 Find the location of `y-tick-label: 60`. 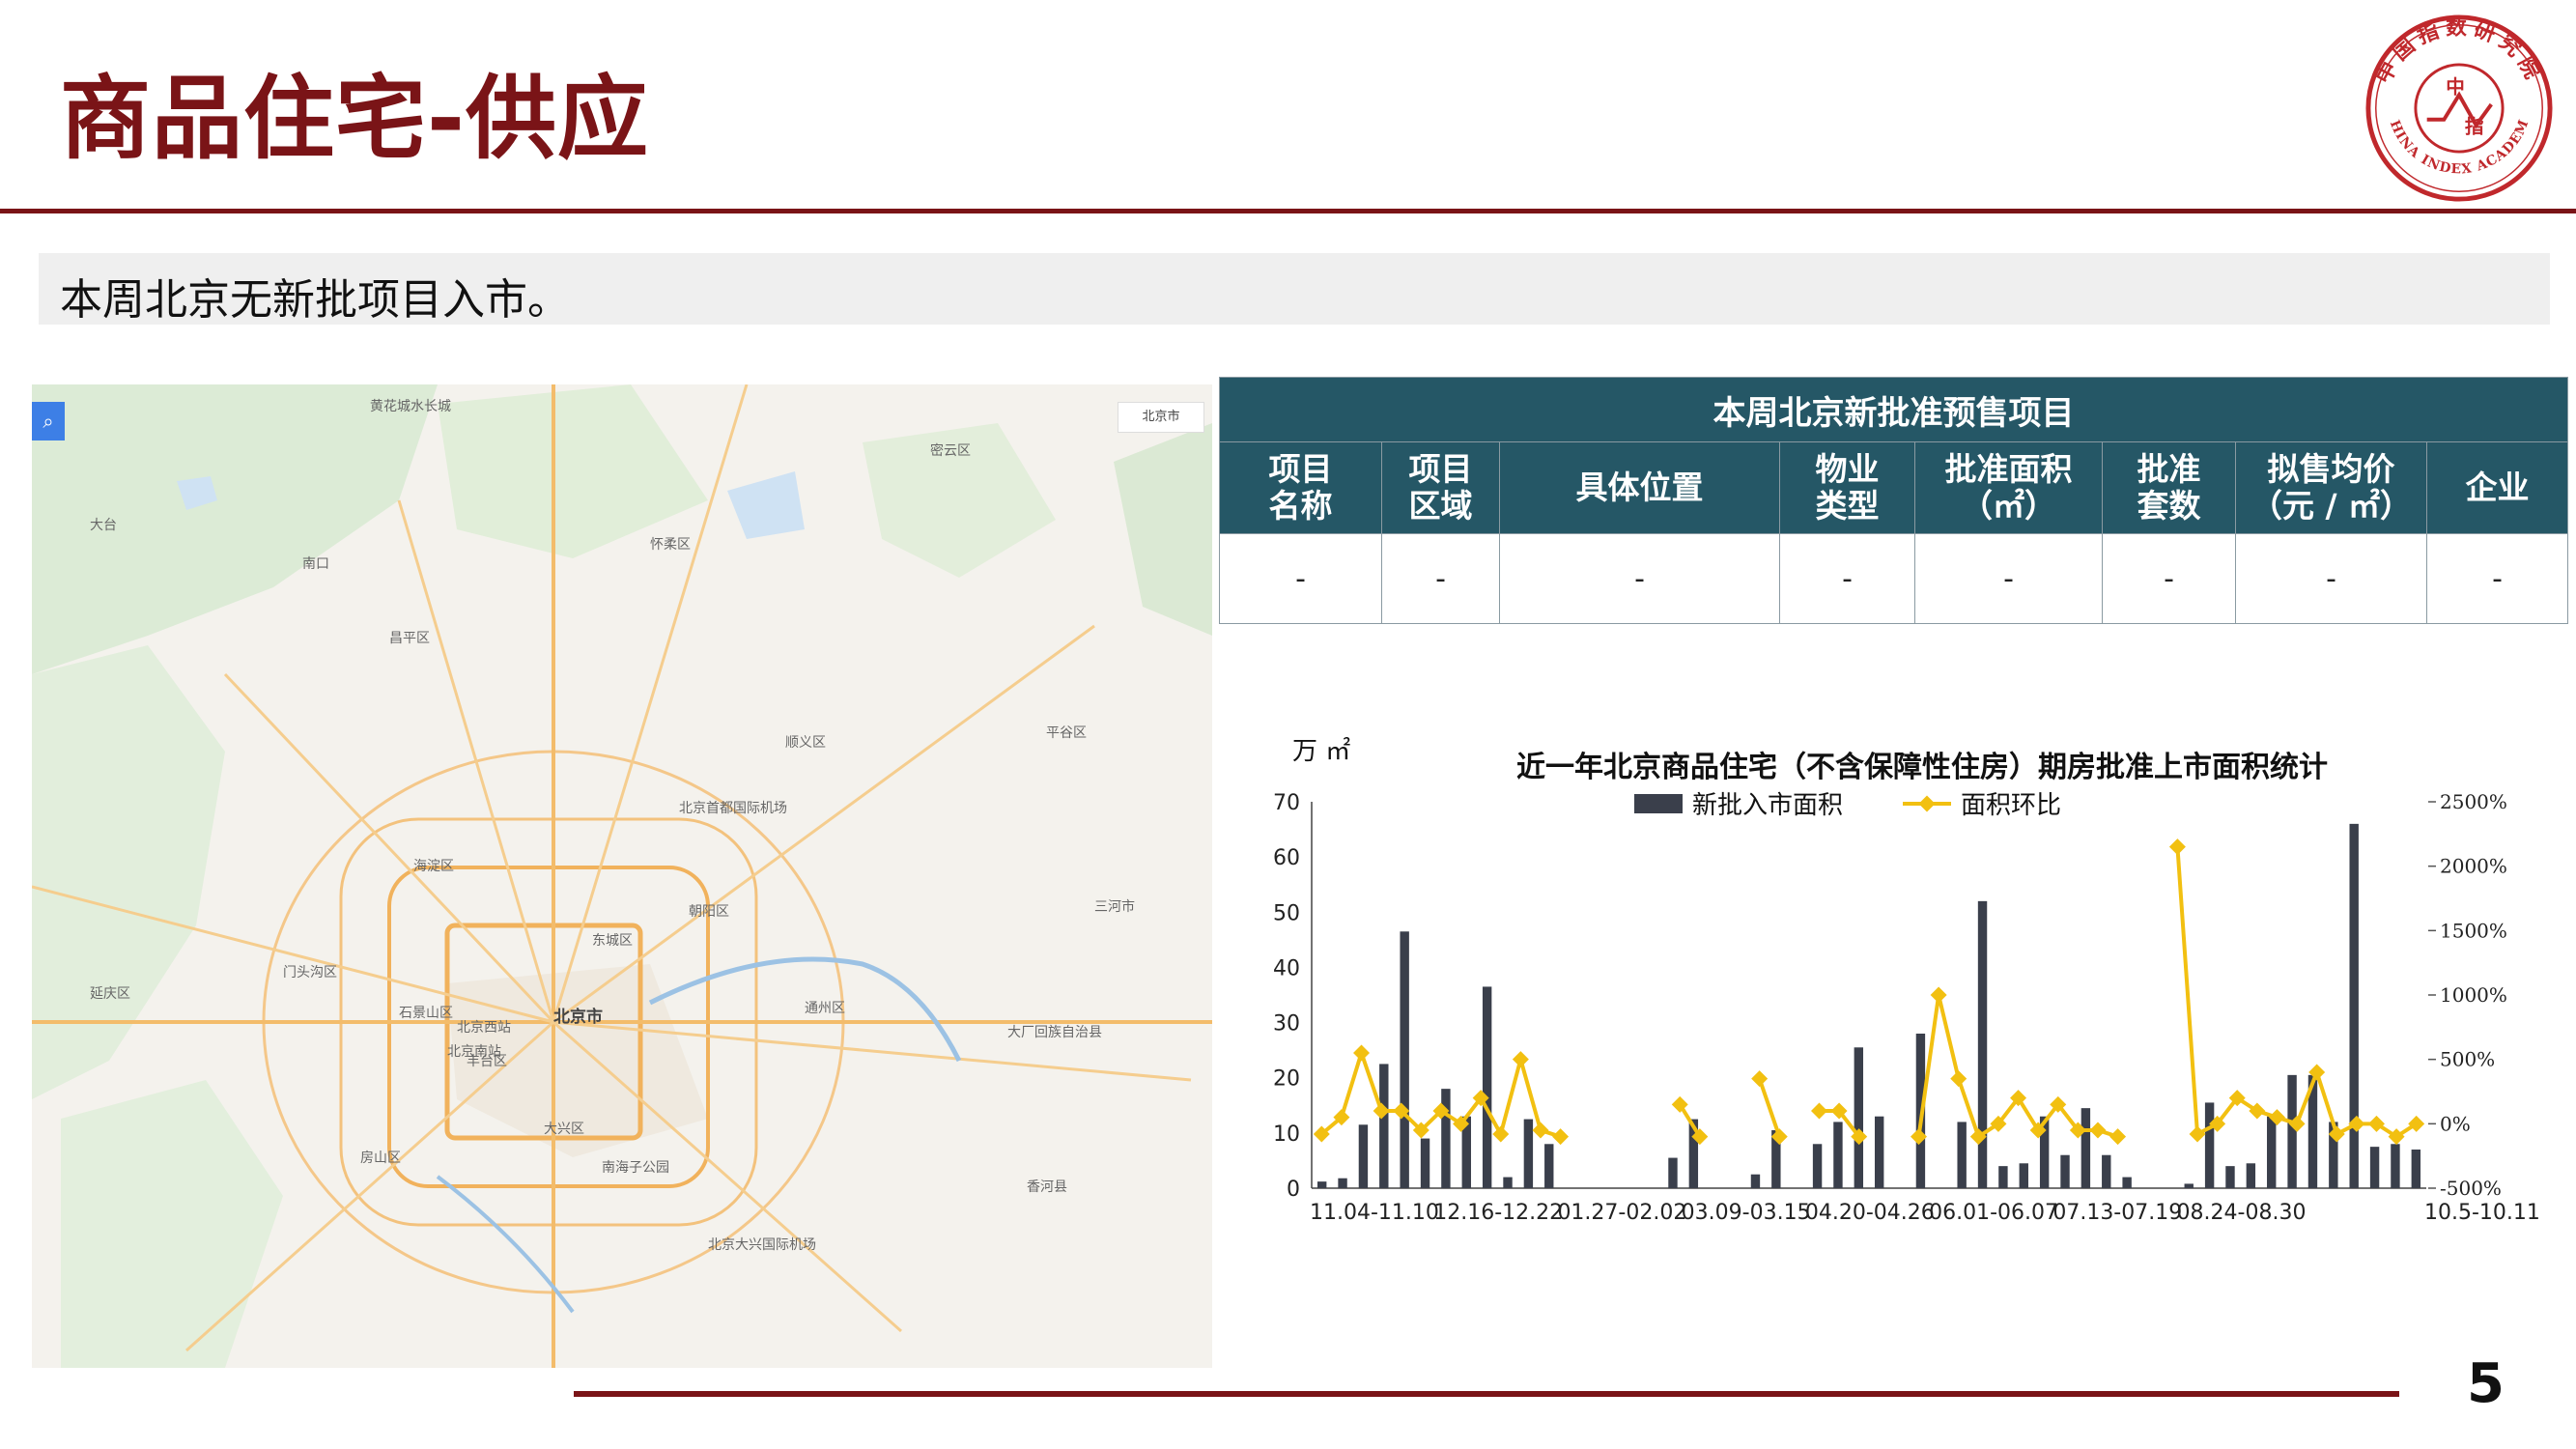

y-tick-label: 60 is located at coordinates (1286, 858).